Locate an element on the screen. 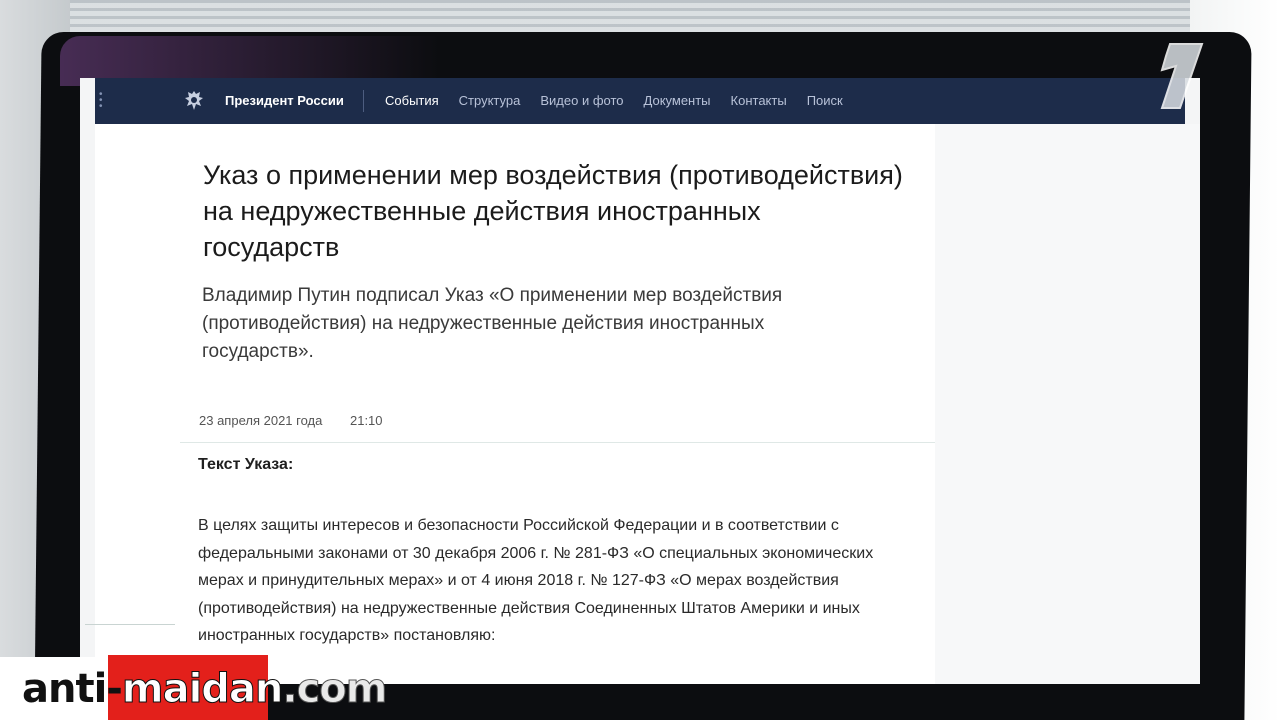  section-divider is located at coordinates (570, 442).